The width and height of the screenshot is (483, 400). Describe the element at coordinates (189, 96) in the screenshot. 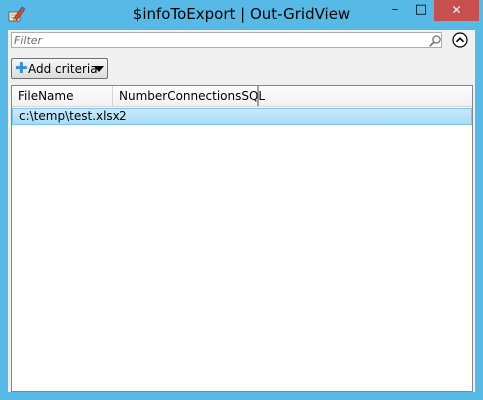

I see `column-header-numberconnectionssql: NumberConnectionsSQL` at that location.